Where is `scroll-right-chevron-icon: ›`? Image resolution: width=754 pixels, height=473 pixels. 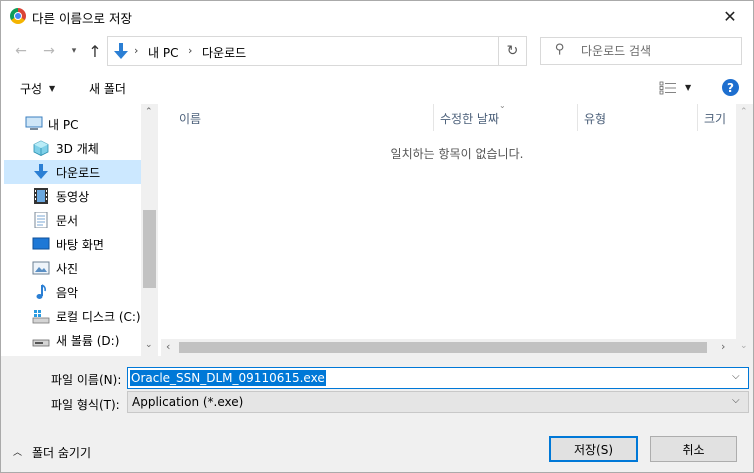
scroll-right-chevron-icon: › is located at coordinates (723, 346).